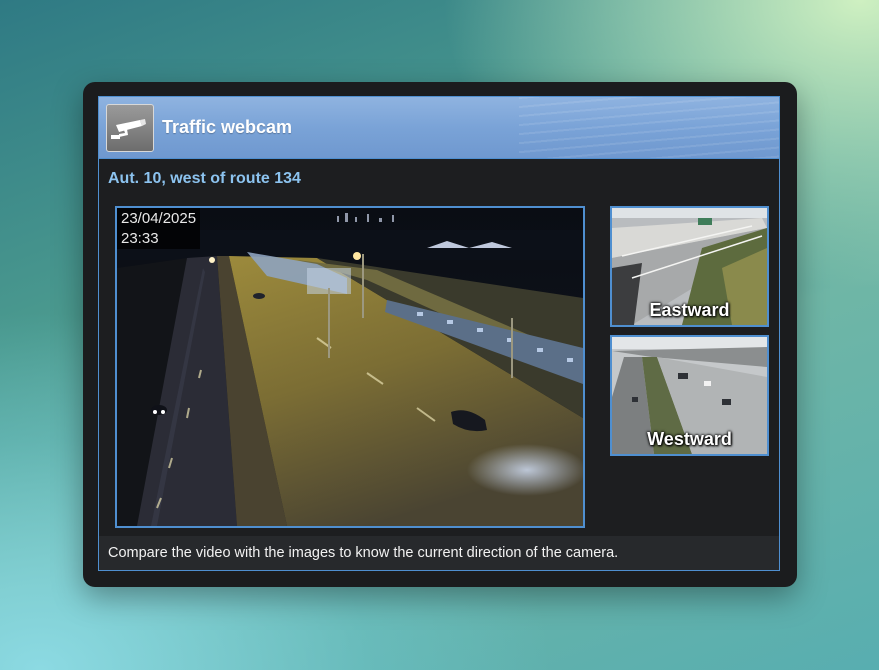 Image resolution: width=879 pixels, height=670 pixels. What do you see at coordinates (689, 439) in the screenshot?
I see `westward-label: Westward` at bounding box center [689, 439].